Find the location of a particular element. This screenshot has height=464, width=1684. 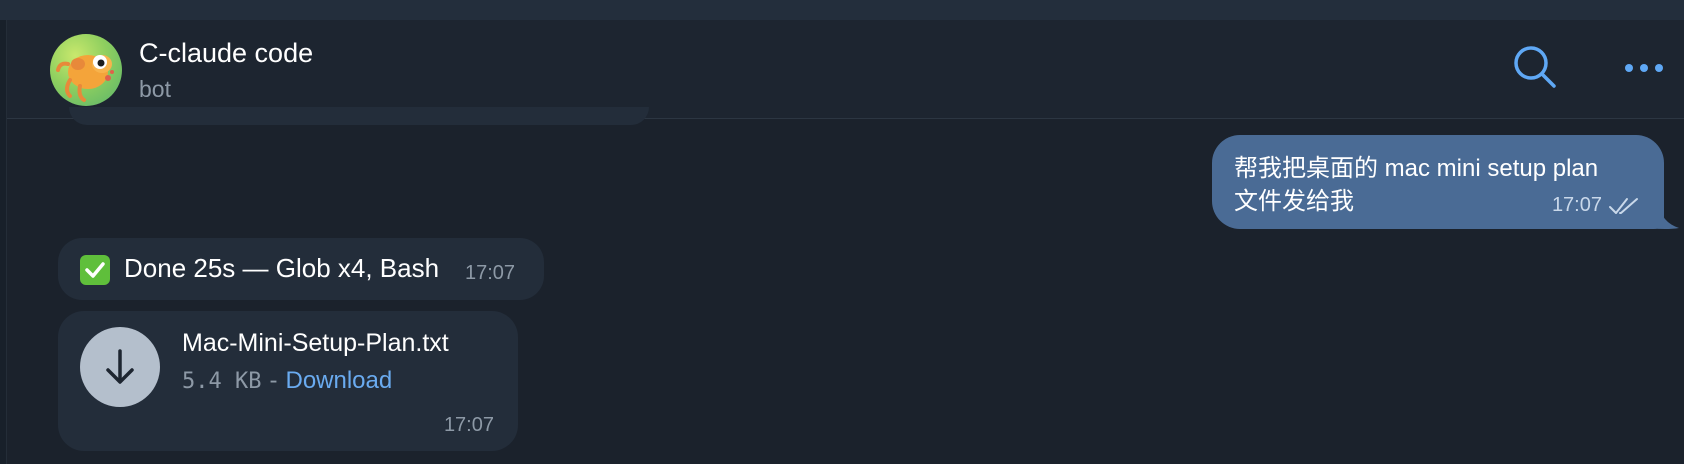

search-button is located at coordinates (1535, 67).